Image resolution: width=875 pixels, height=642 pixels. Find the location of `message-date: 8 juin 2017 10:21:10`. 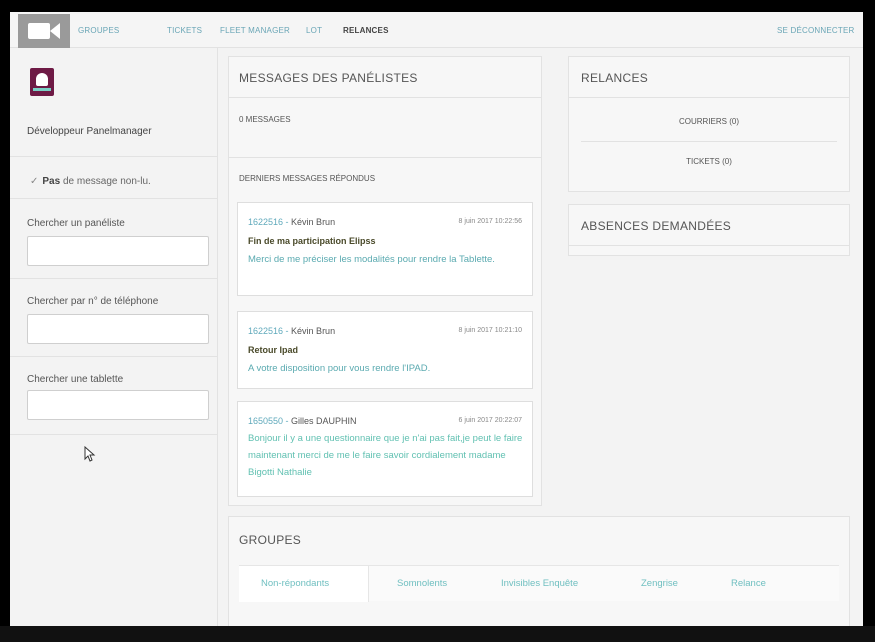

message-date: 8 juin 2017 10:21:10 is located at coordinates (490, 330).